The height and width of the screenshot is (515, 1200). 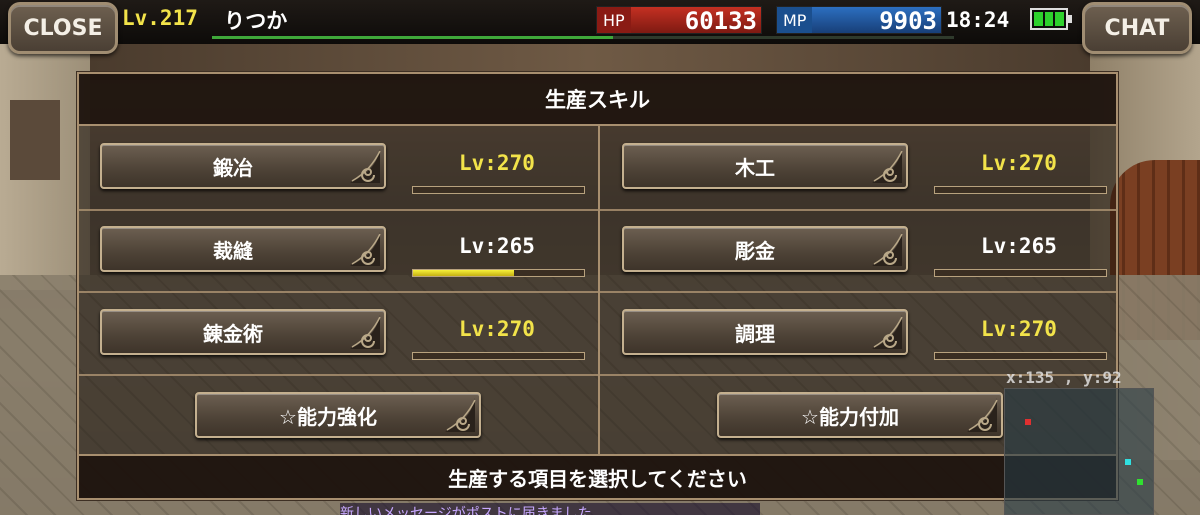 I want to click on hp-gauge: HP 60133, so click(x=679, y=20).